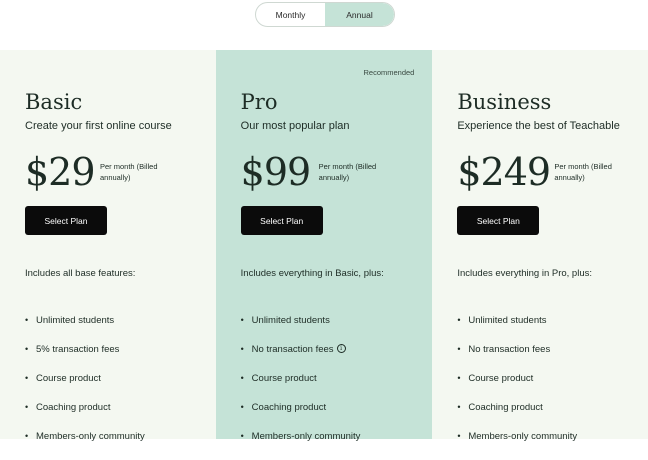 This screenshot has height=460, width=648. Describe the element at coordinates (301, 358) in the screenshot. I see `feature-item: • No transaction fees i` at that location.